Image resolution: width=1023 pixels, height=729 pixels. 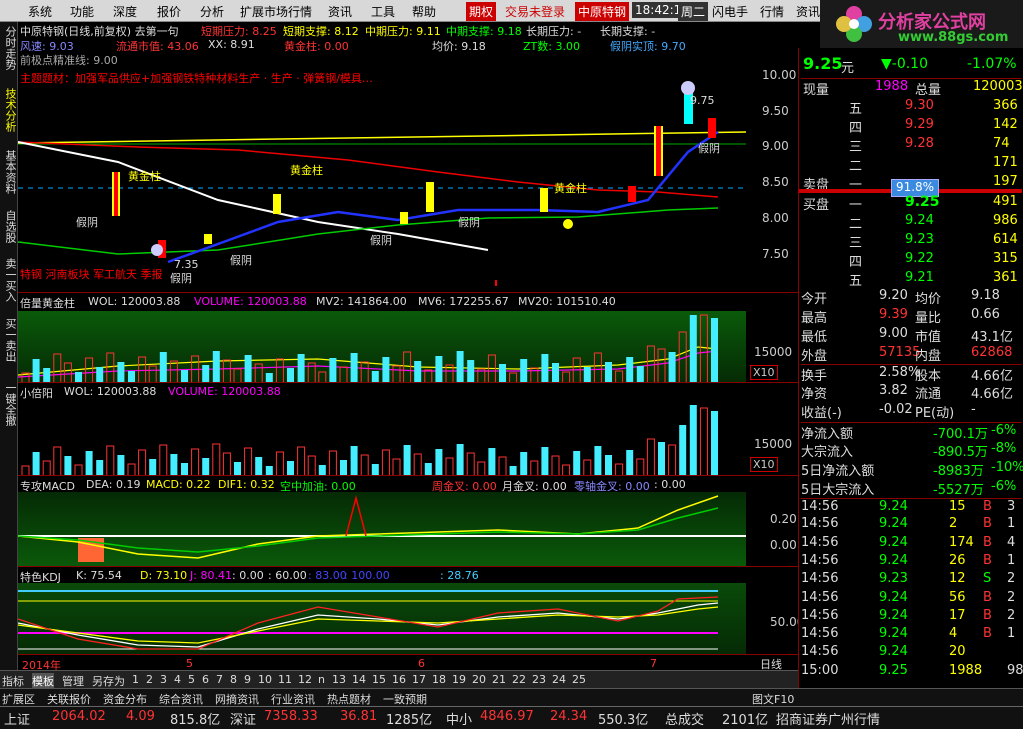 What do you see at coordinates (285, 679) in the screenshot?
I see `template-tab: 11` at bounding box center [285, 679].